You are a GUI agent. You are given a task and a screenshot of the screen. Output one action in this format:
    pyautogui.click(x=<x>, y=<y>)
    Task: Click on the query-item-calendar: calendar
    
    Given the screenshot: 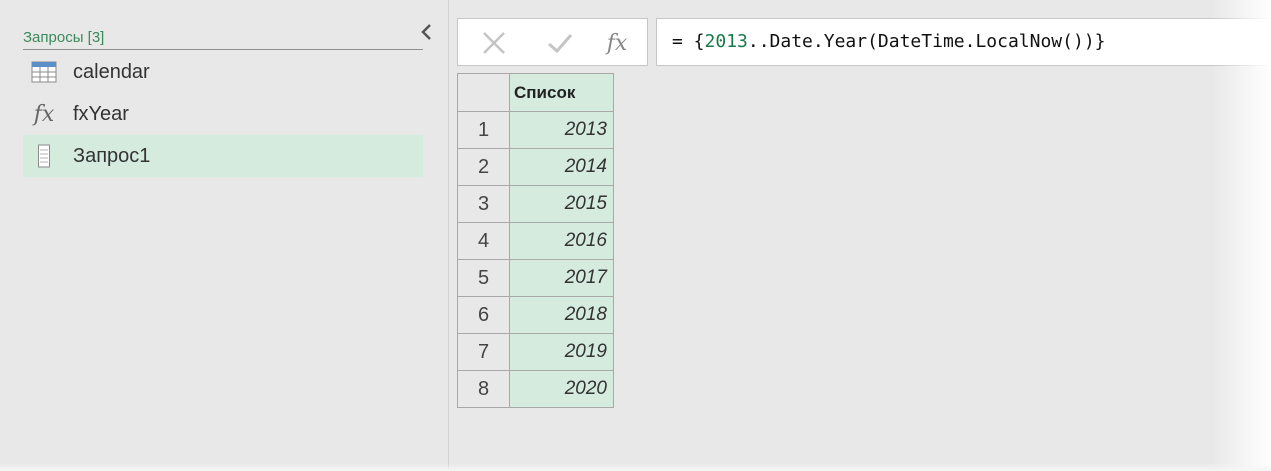 What is the action you would take?
    pyautogui.click(x=223, y=72)
    